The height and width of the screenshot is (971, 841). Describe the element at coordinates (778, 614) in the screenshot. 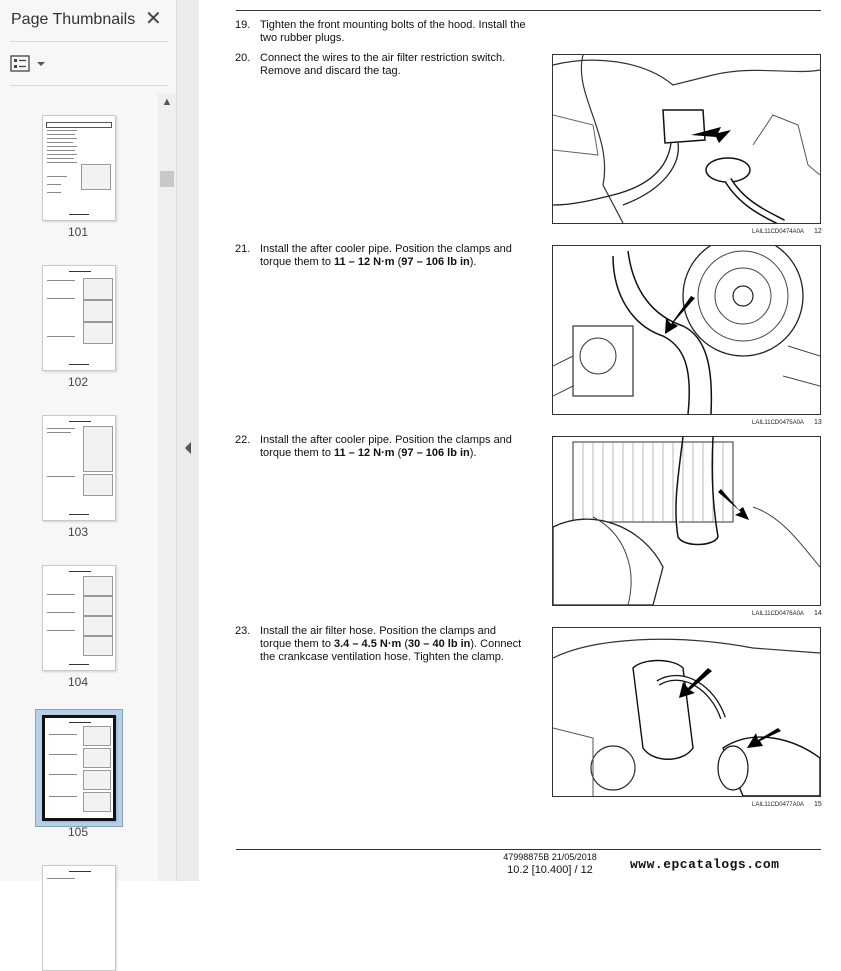

I see `figure-caption: LAIL11CD0476A0A` at that location.